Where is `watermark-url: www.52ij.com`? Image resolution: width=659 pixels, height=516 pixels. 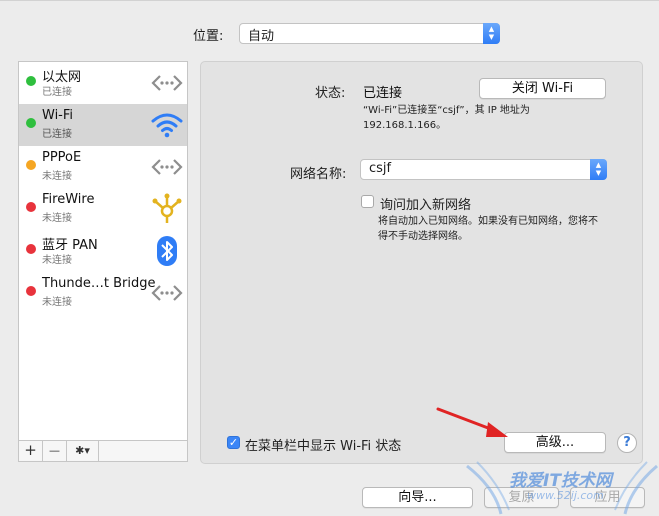 watermark-url: www.52ij.com is located at coordinates (565, 495).